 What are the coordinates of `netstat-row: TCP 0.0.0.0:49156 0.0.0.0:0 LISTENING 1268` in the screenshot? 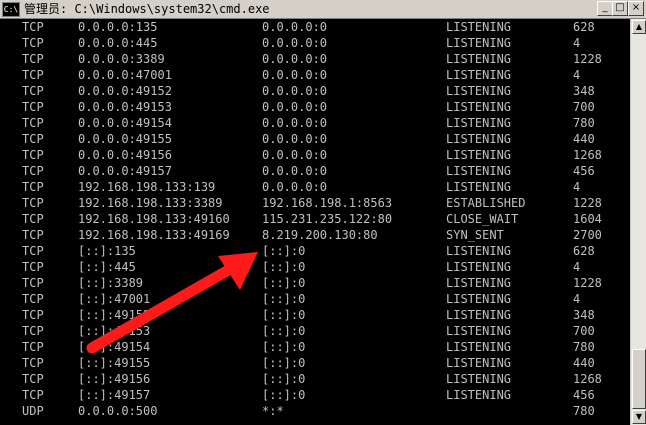 It's located at (315, 155).